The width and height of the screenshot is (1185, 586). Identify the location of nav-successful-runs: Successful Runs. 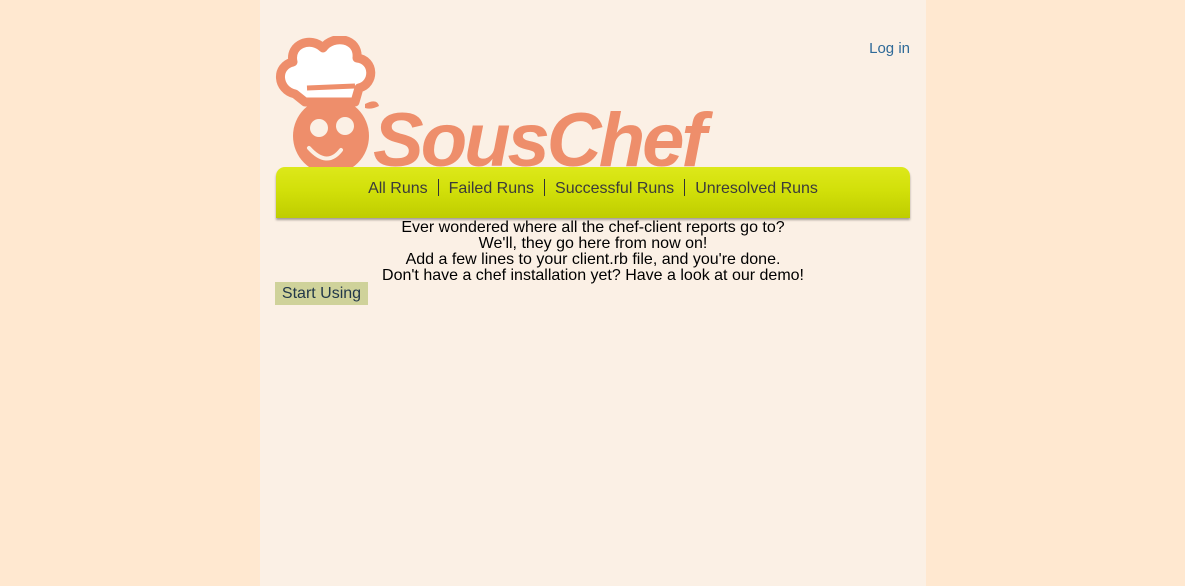
(614, 189).